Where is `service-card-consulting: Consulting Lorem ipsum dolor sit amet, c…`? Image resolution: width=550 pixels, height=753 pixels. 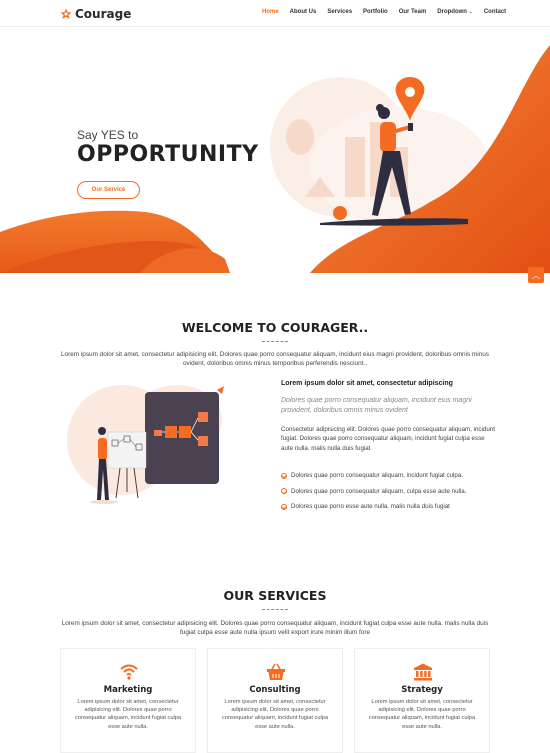 service-card-consulting: Consulting Lorem ipsum dolor sit amet, c… is located at coordinates (275, 700).